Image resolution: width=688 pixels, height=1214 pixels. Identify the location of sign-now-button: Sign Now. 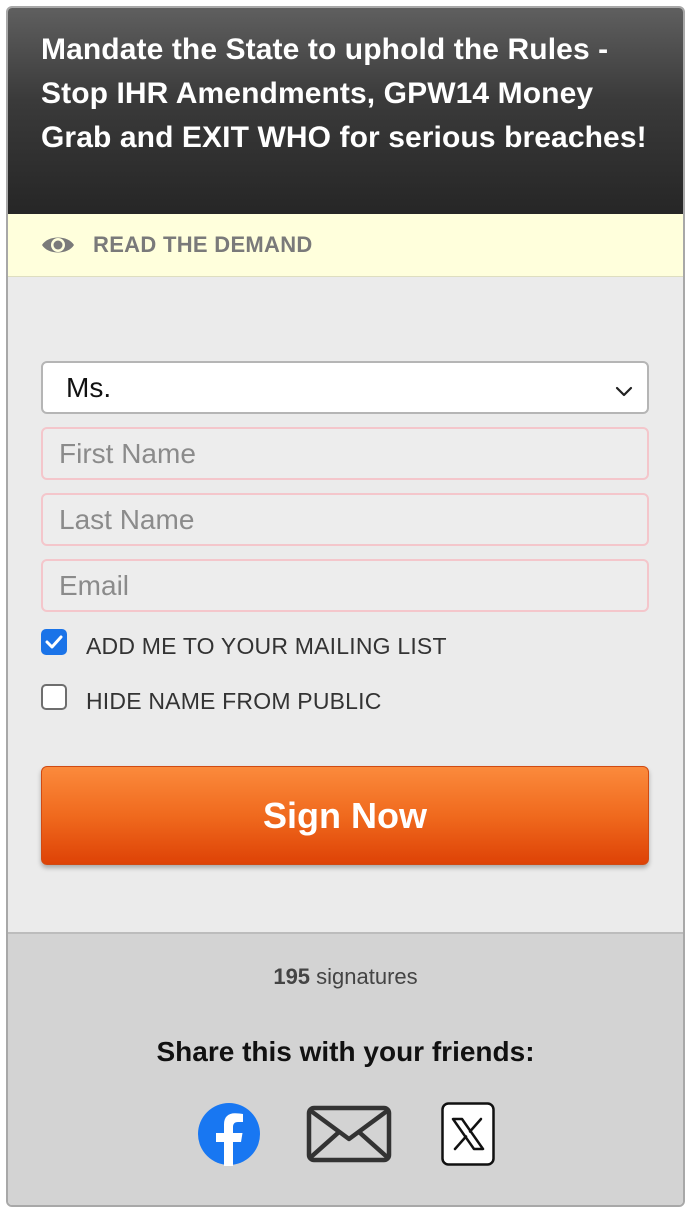
(345, 815).